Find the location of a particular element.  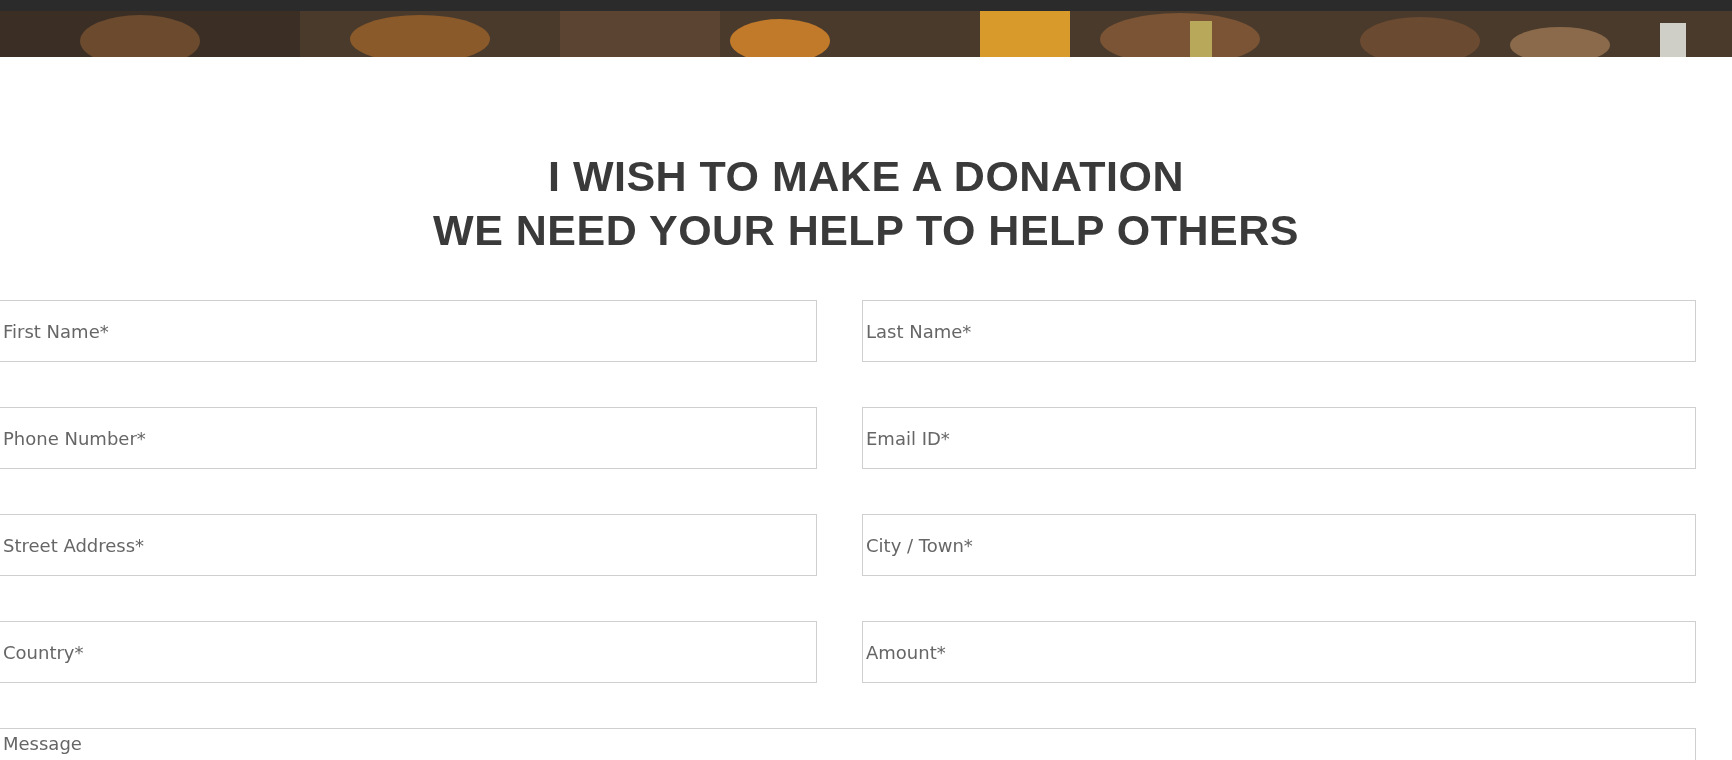

input-field: City / Town* is located at coordinates (1279, 545).